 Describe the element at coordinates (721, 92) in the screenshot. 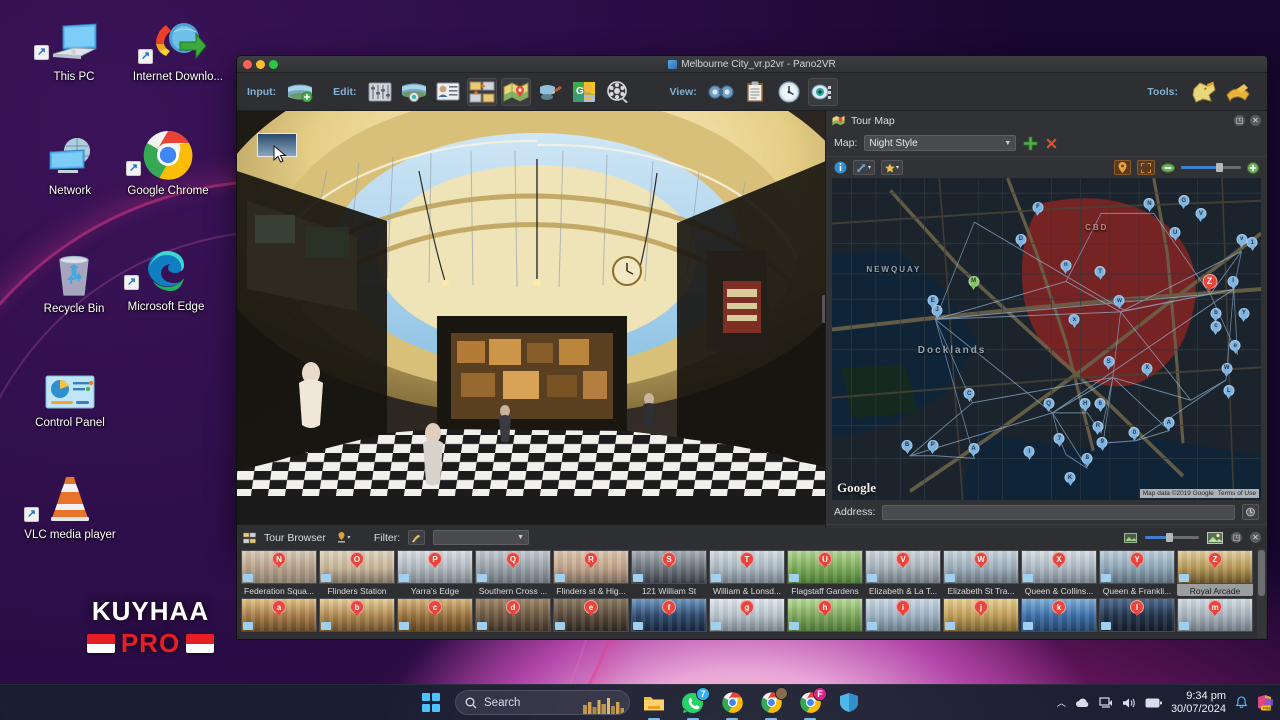

I see `preview-icon` at that location.